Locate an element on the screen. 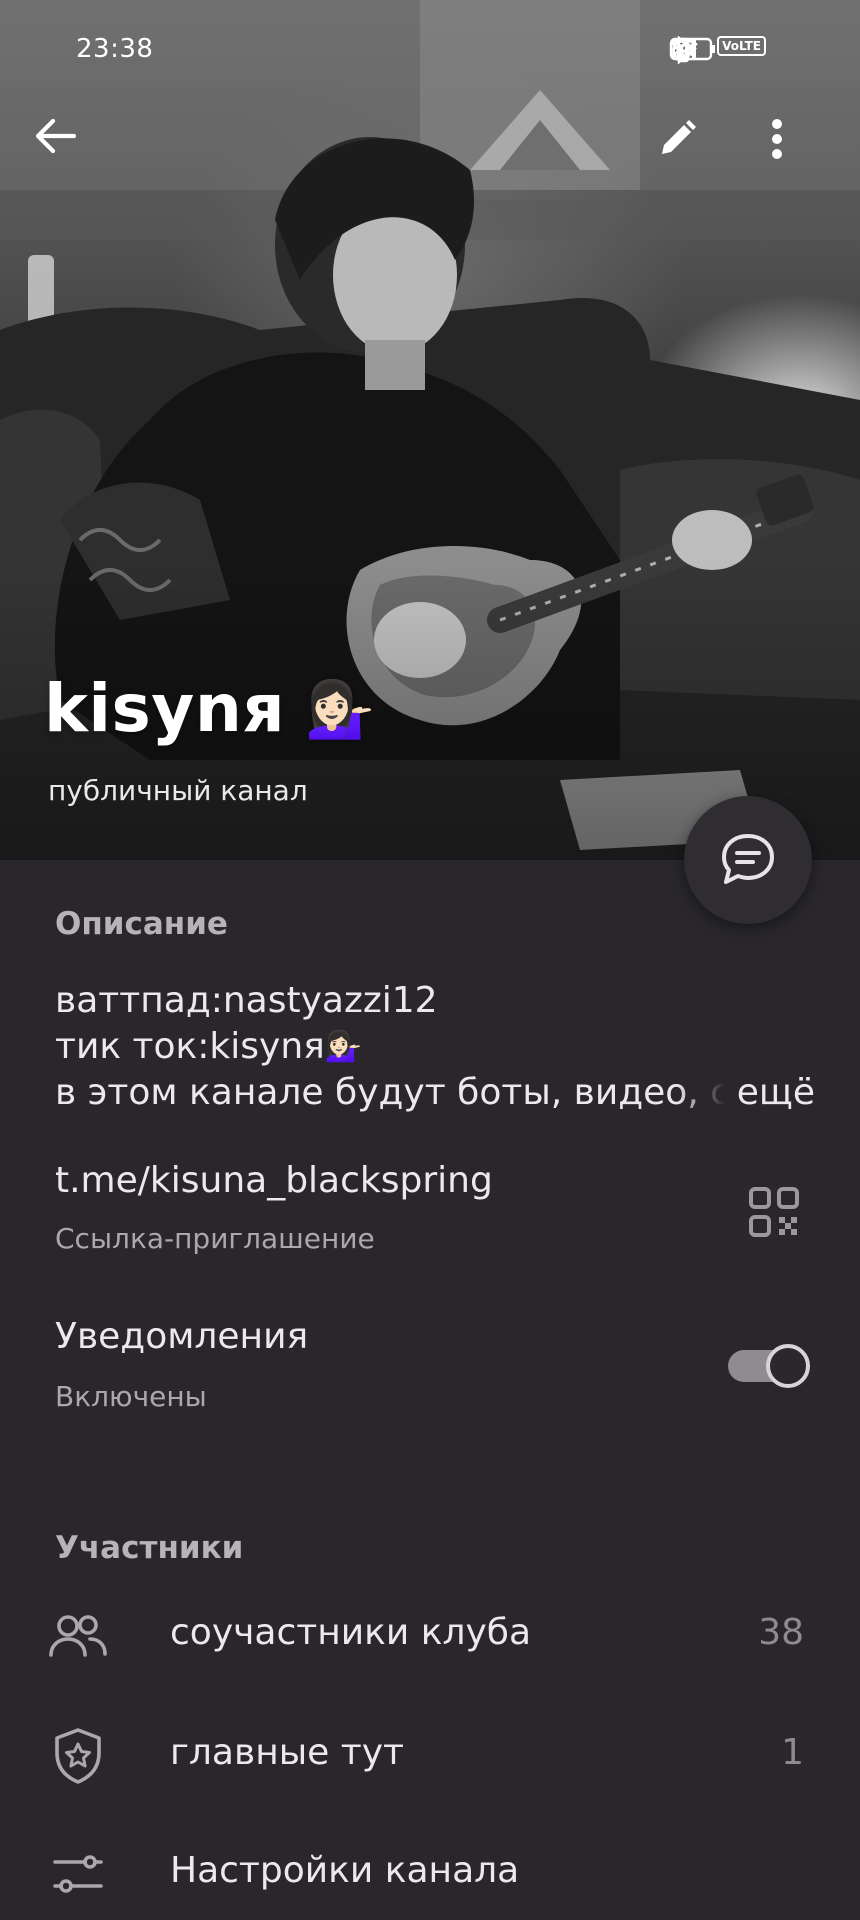 The width and height of the screenshot is (860, 1920). admins-label: главные тут is located at coordinates (287, 1752).